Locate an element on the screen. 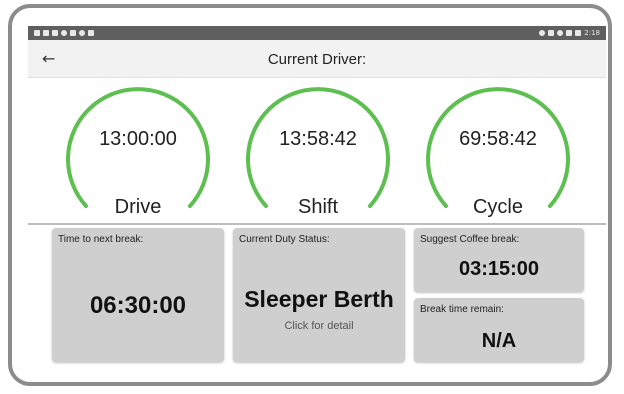 The image size is (624, 394). battery-icon is located at coordinates (578, 33).